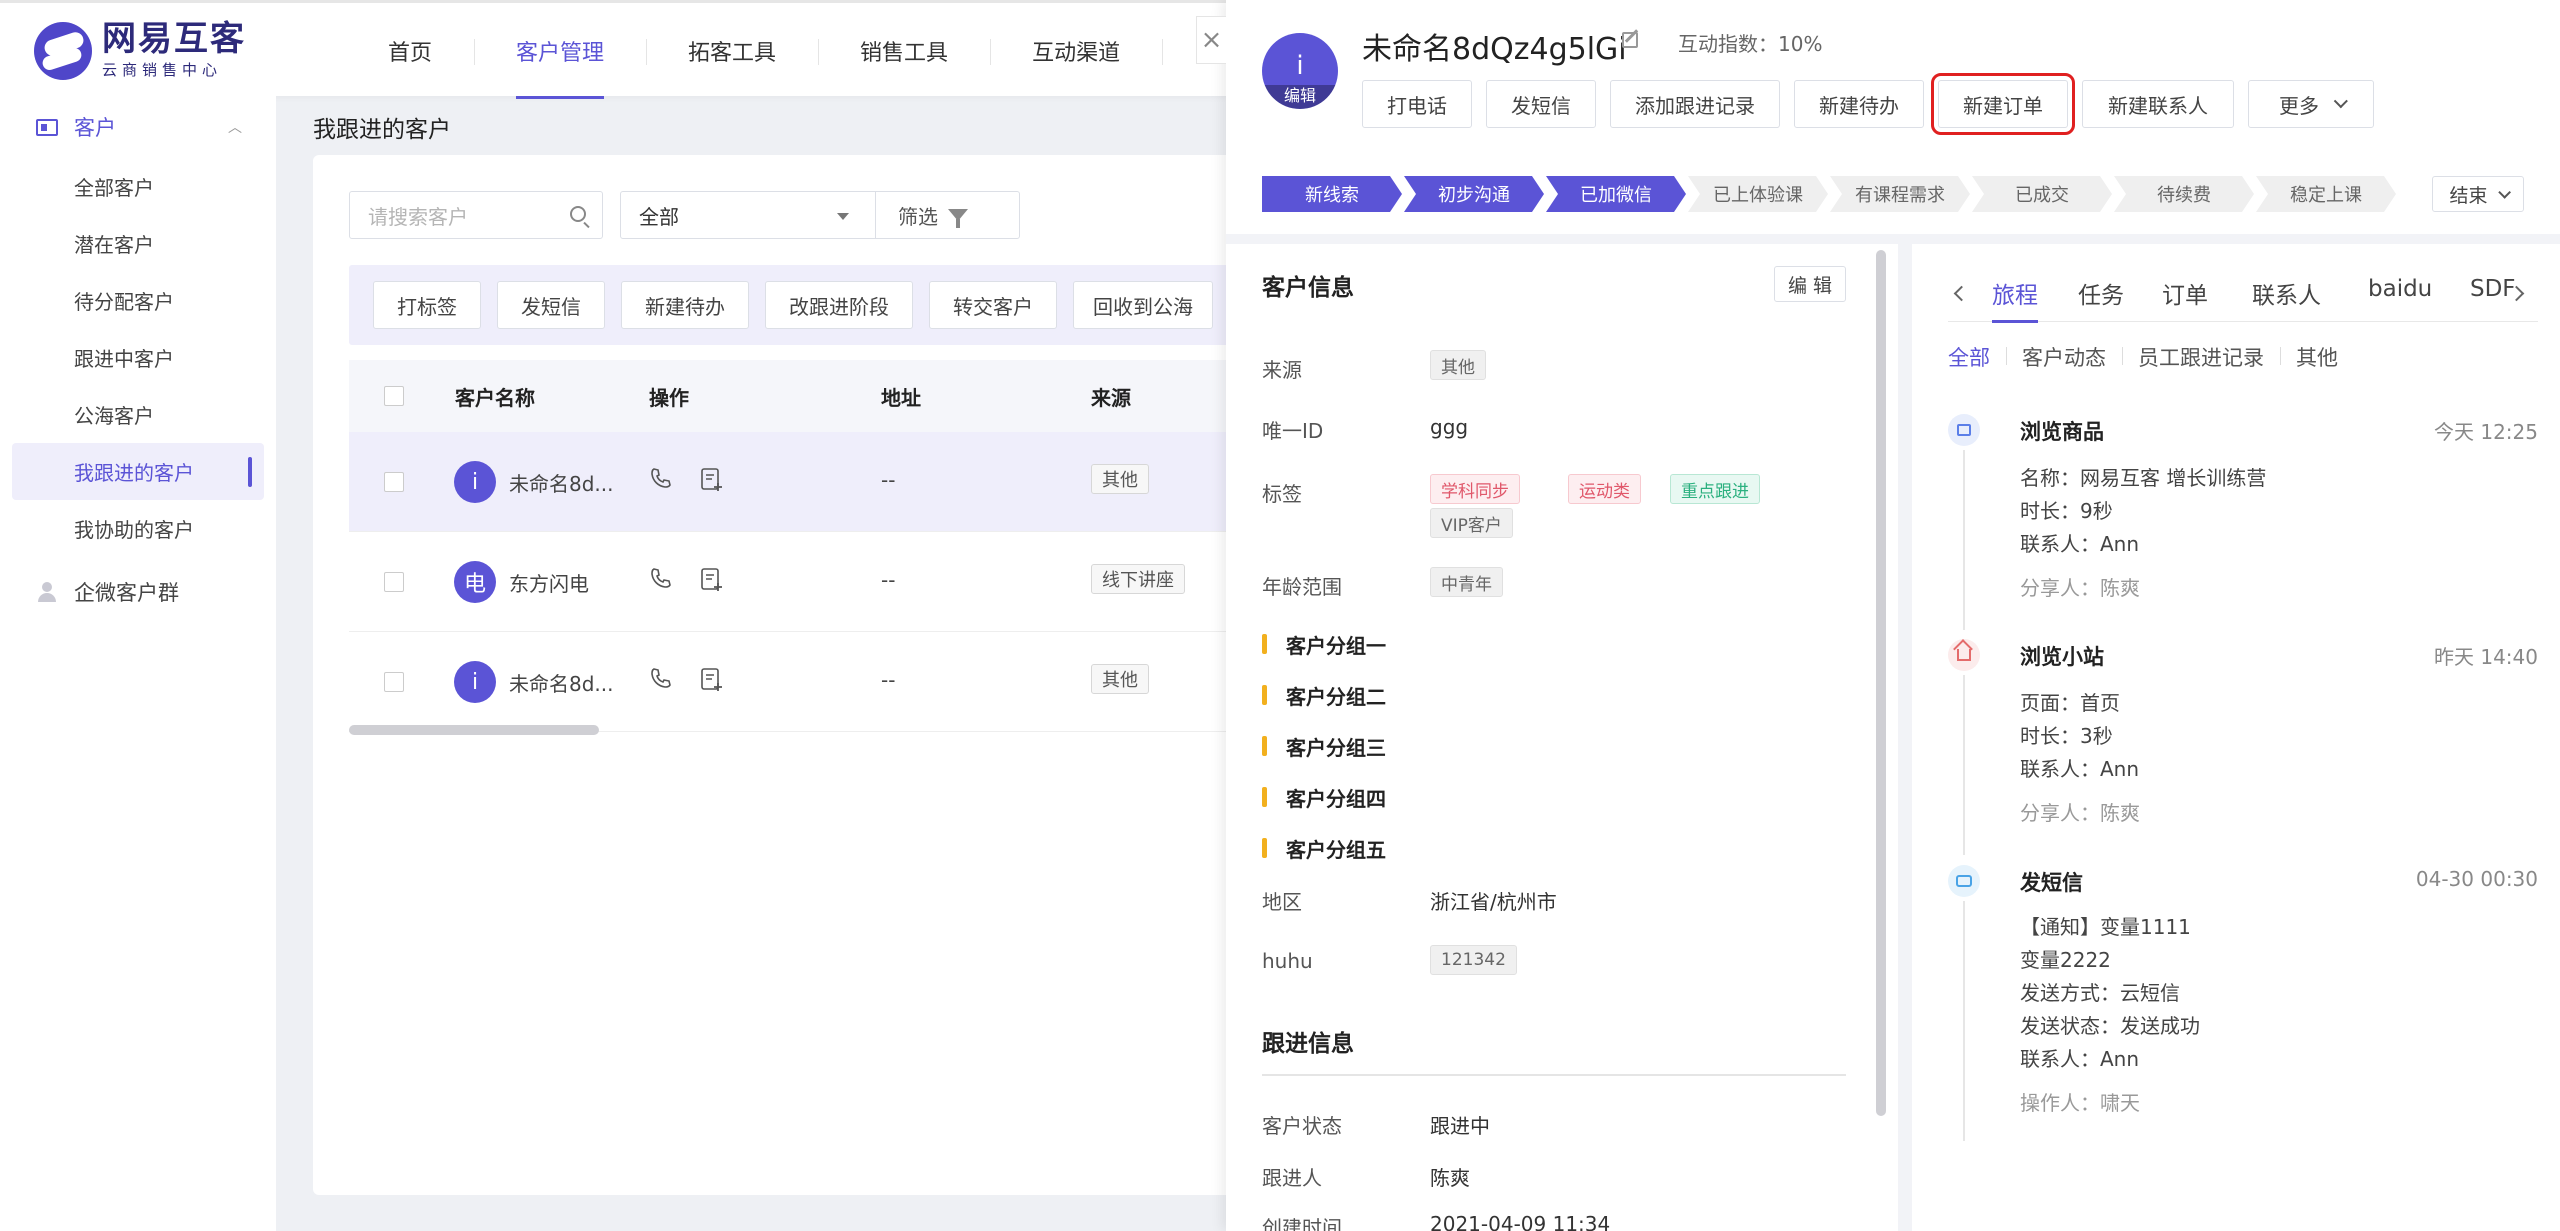 This screenshot has width=2560, height=1231. Describe the element at coordinates (1810, 284) in the screenshot. I see `edit-info-button: 编 辑` at that location.